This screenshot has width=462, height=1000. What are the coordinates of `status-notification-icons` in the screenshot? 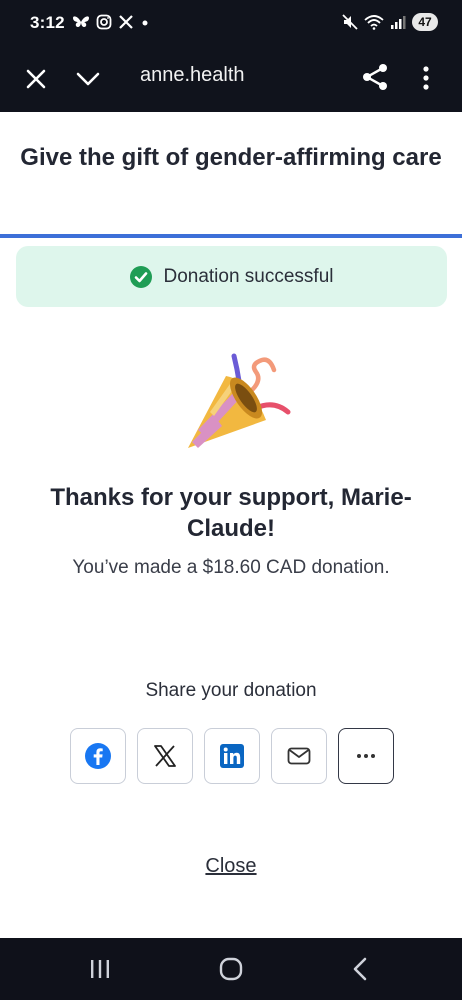 It's located at (111, 22).